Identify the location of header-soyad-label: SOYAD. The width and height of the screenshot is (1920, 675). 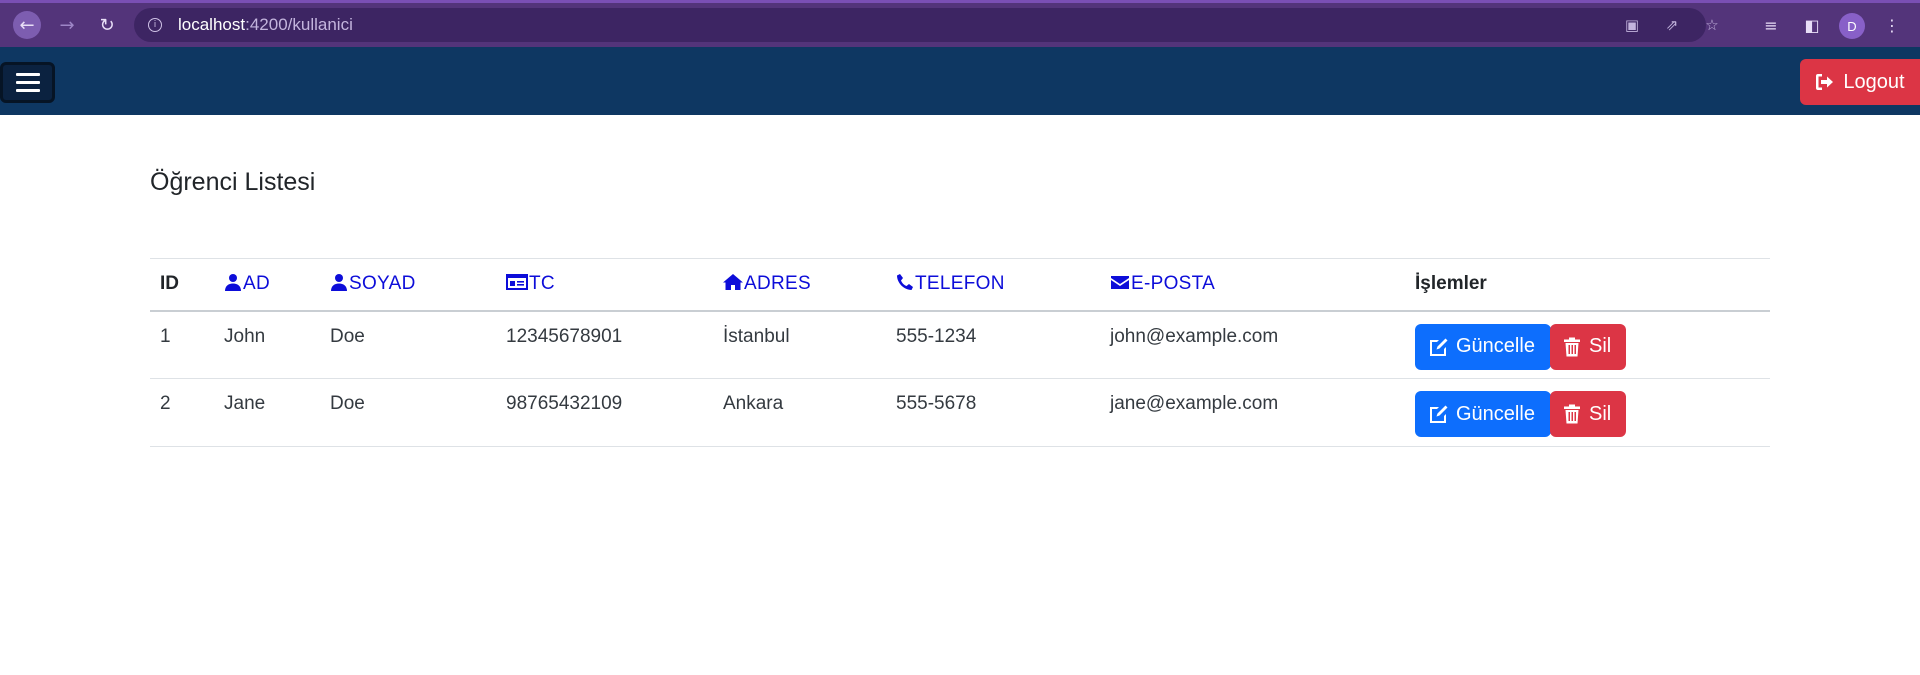
(382, 284).